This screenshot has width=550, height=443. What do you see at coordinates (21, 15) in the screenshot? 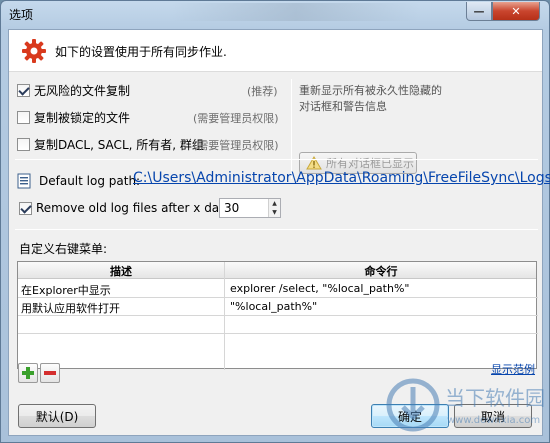
I see `window-title: 选项` at bounding box center [21, 15].